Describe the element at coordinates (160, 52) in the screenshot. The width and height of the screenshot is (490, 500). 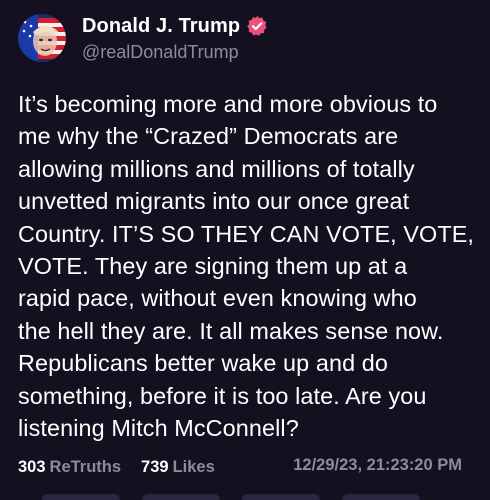
I see `author-handle: @realDonaldTrump` at that location.